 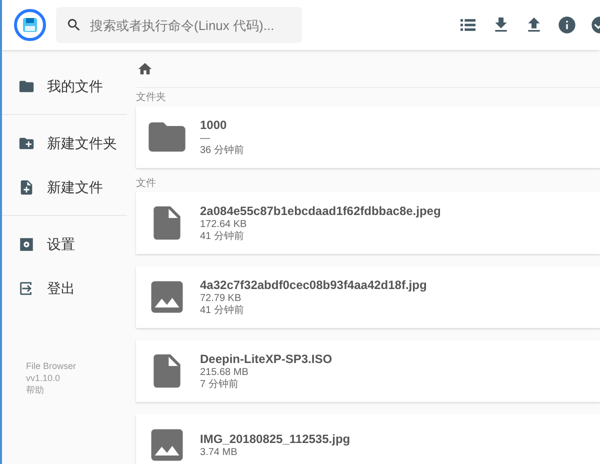 I want to click on footer-text: File Browser, so click(x=52, y=366).